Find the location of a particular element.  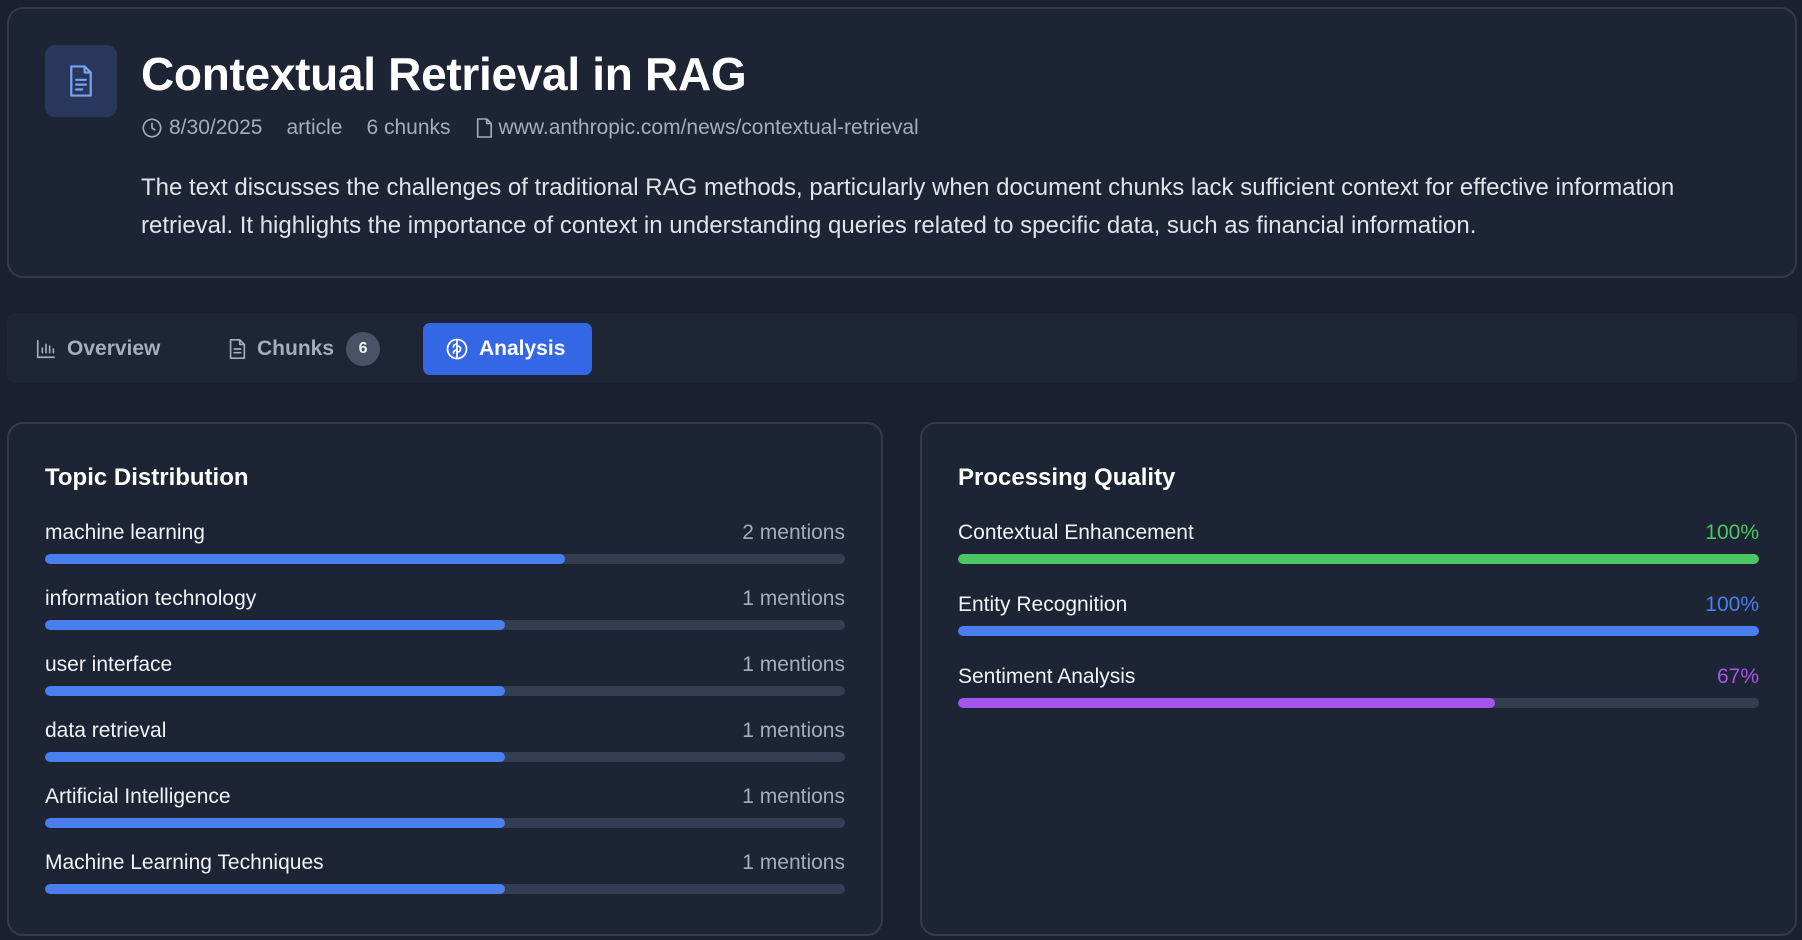

tab-chunks: Chunks 6 is located at coordinates (304, 349).